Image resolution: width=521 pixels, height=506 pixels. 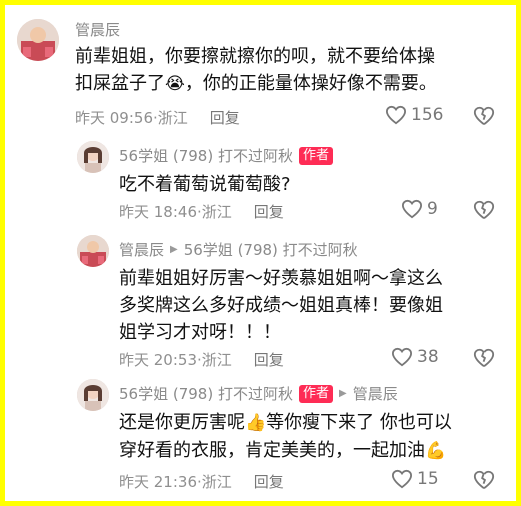 What do you see at coordinates (428, 479) in the screenshot?
I see `like-count: 15` at bounding box center [428, 479].